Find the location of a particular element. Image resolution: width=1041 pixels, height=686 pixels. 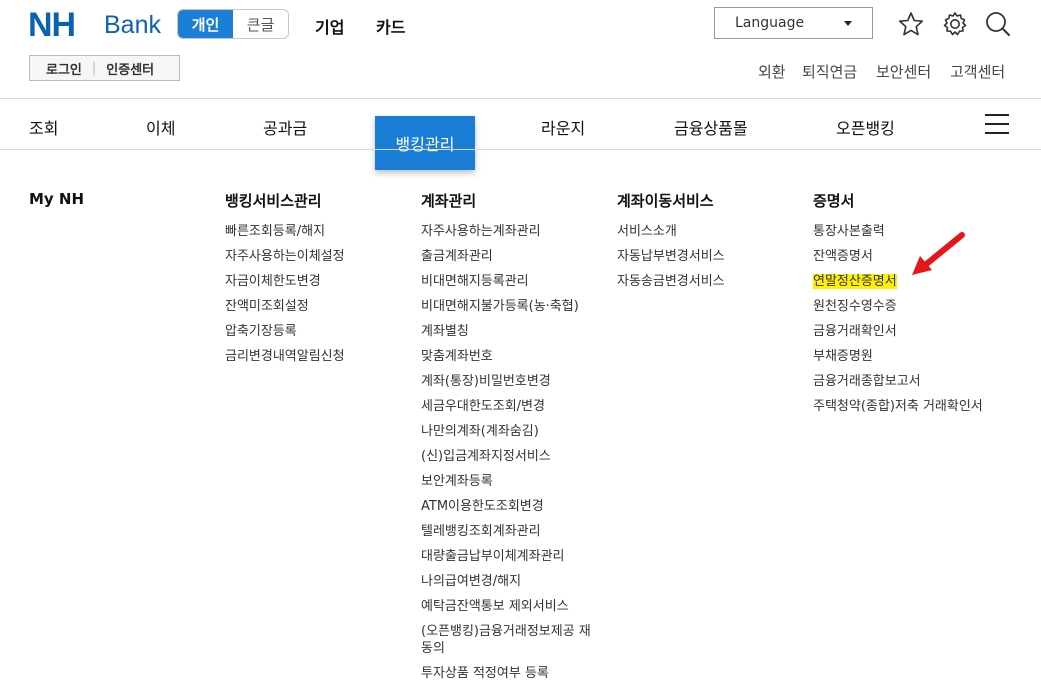

list-item: 맞춤계좌번호 is located at coordinates (507, 356).